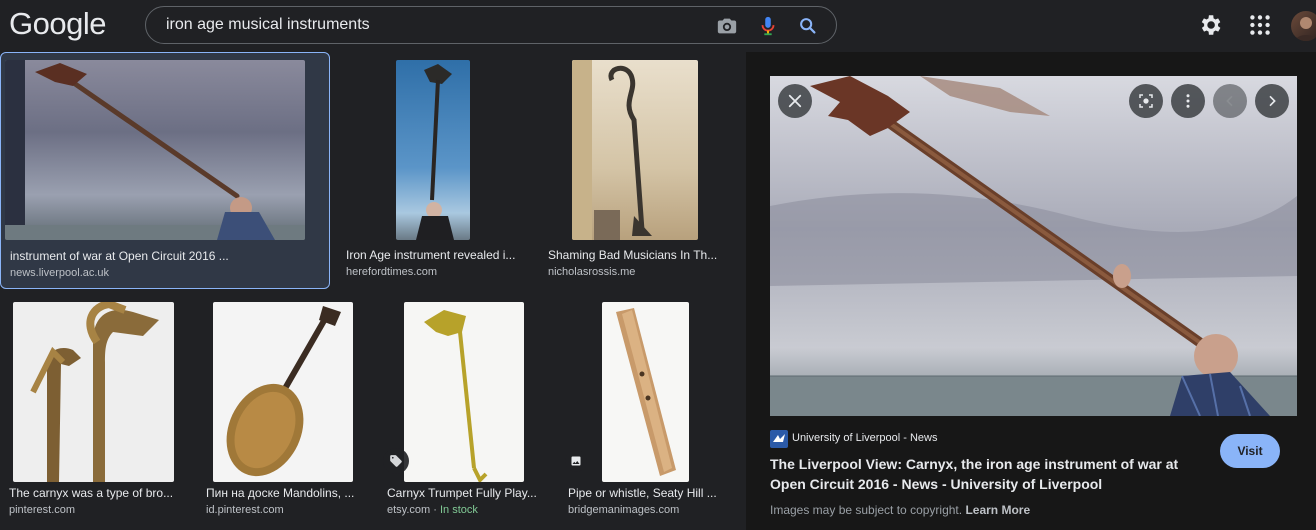  What do you see at coordinates (42, 510) in the screenshot?
I see `result-source: pinterest.com` at bounding box center [42, 510].